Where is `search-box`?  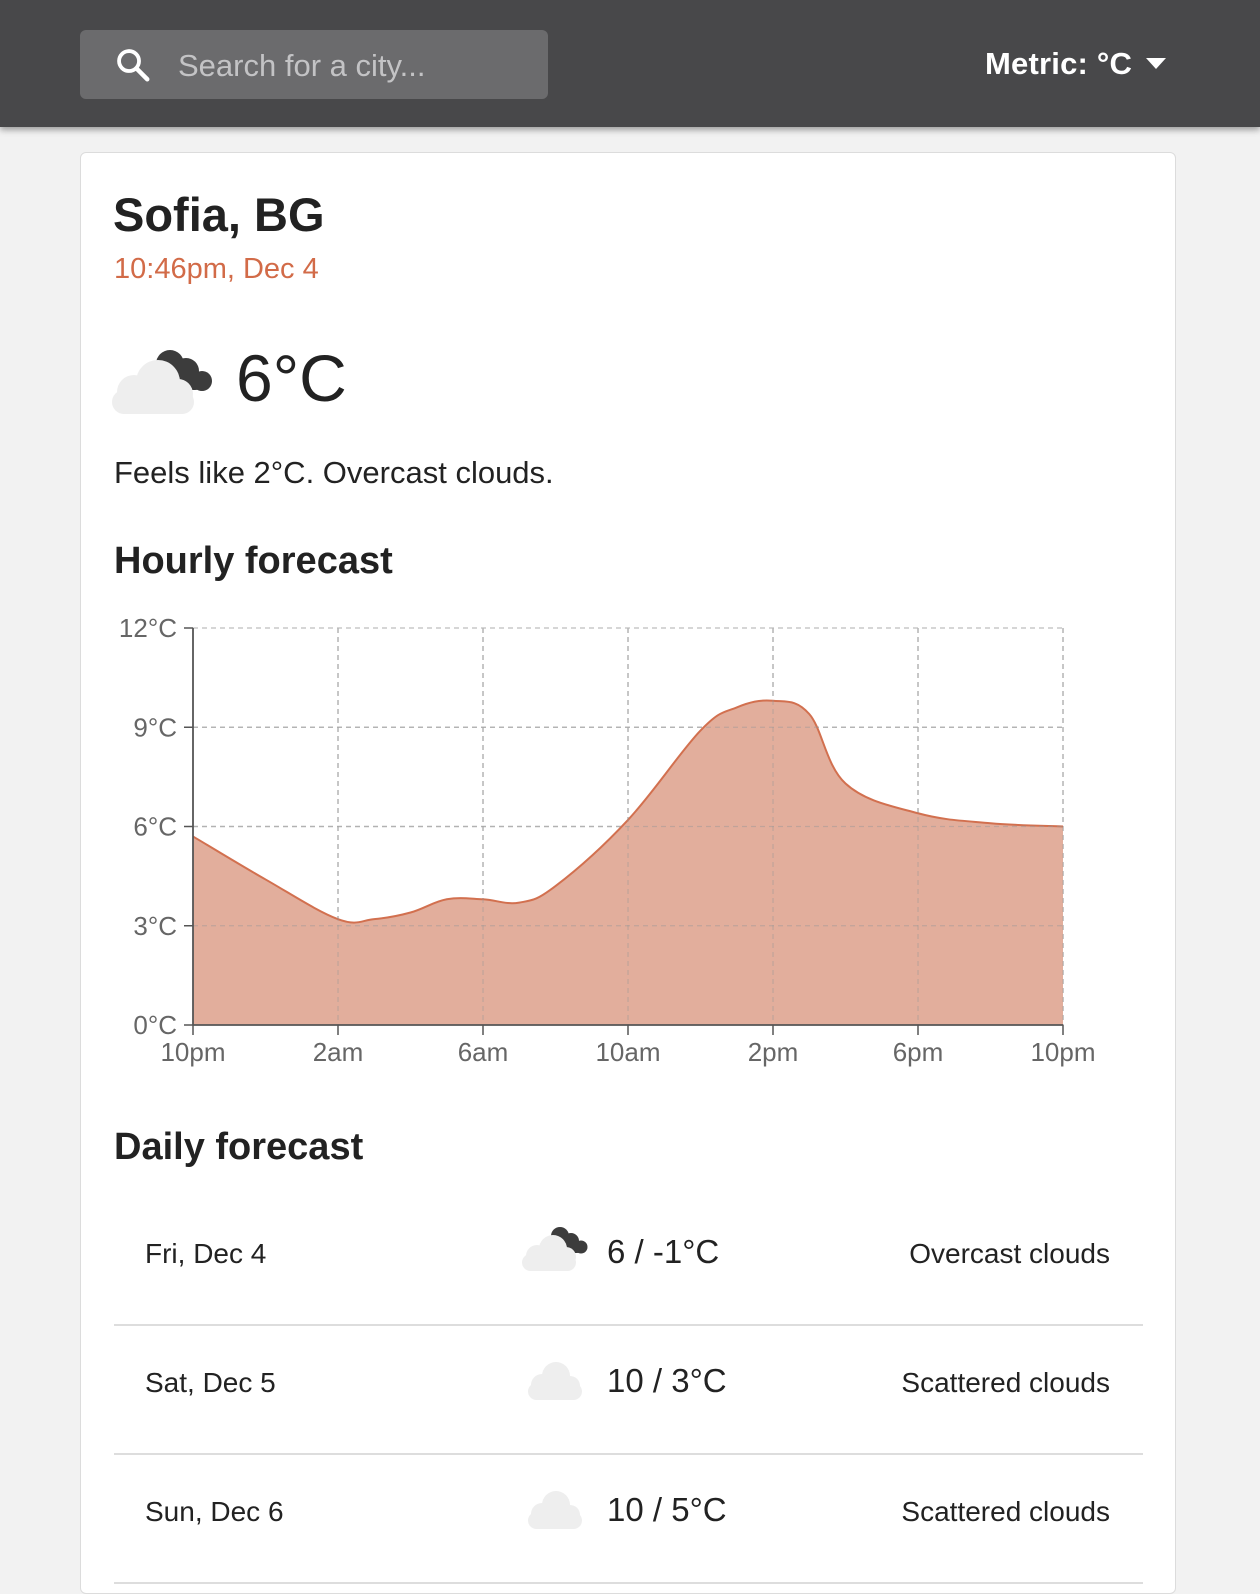 search-box is located at coordinates (314, 64).